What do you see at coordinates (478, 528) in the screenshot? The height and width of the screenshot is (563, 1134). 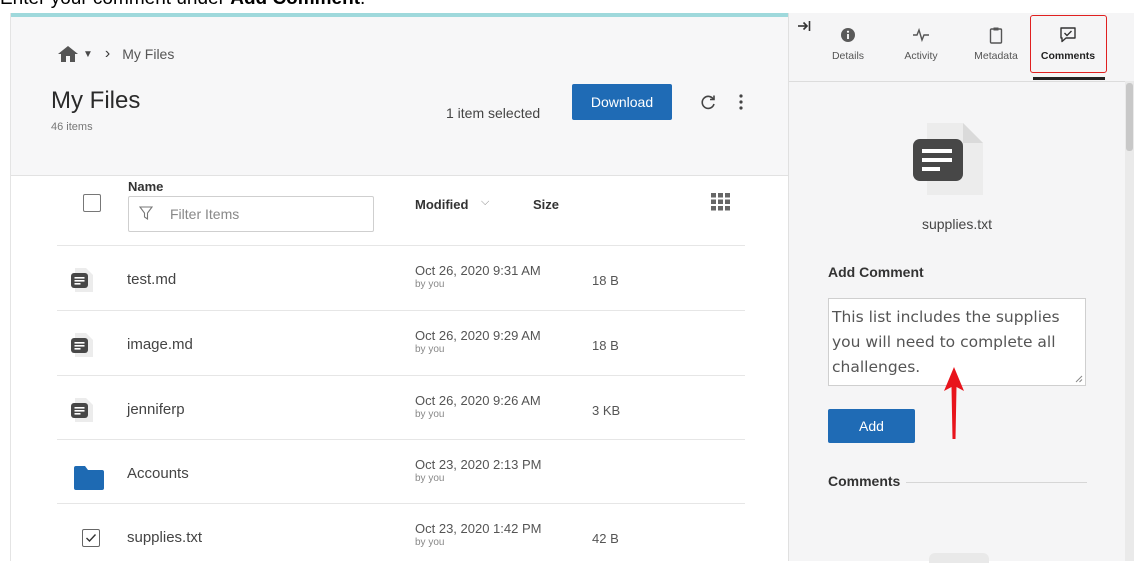 I see `modified-date: Oct 23, 2020 1:42 PM` at bounding box center [478, 528].